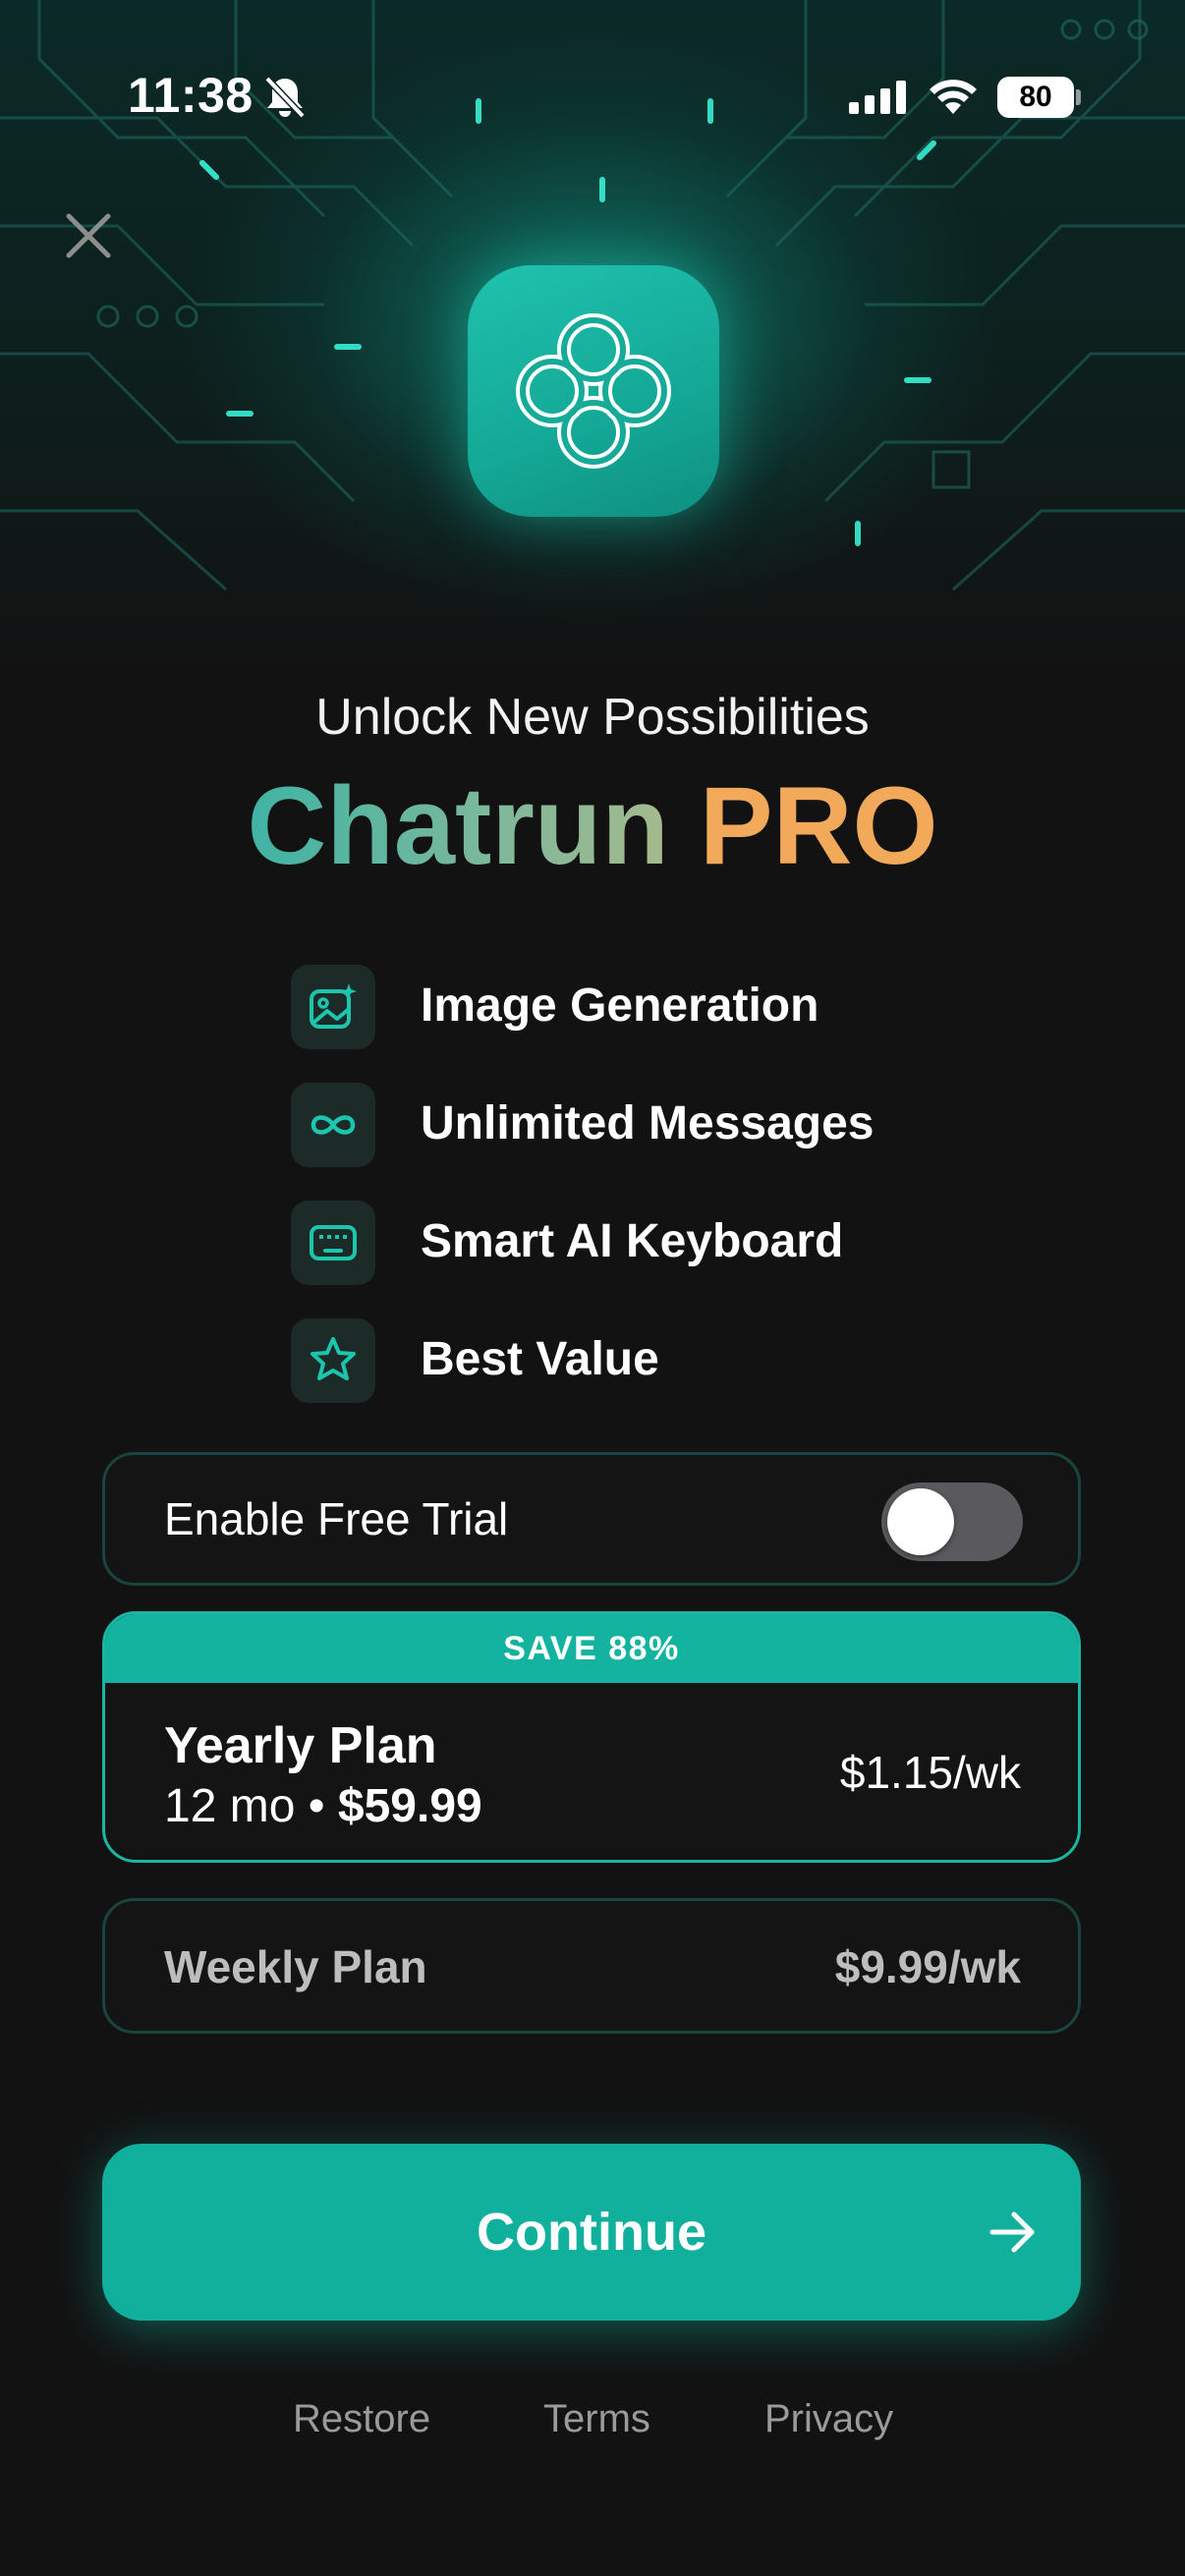 The image size is (1185, 2576). I want to click on toggle-knob, so click(921, 1521).